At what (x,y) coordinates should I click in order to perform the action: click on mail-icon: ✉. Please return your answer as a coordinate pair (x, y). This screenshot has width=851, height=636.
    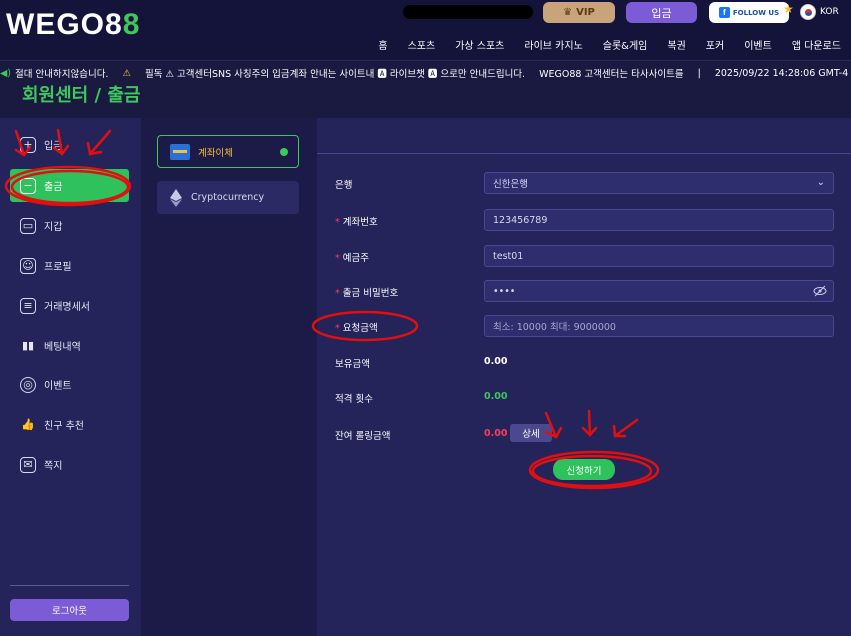
    Looking at the image, I should click on (28, 464).